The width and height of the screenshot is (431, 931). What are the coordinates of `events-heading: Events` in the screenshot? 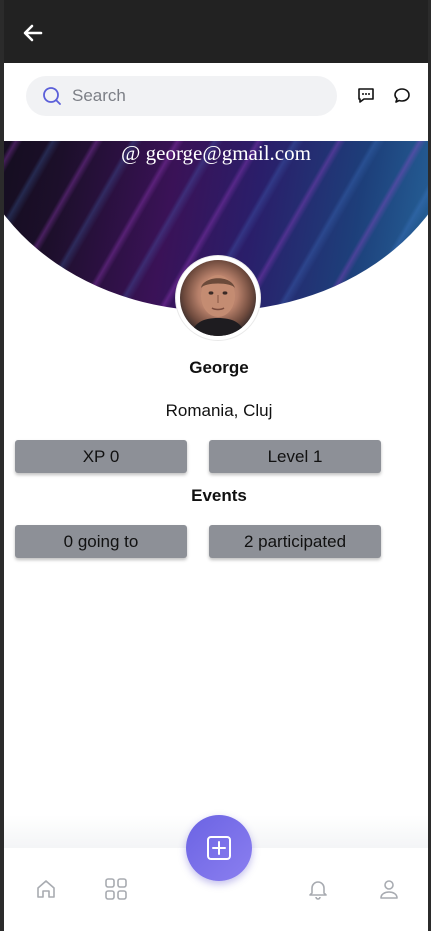 It's located at (219, 495).